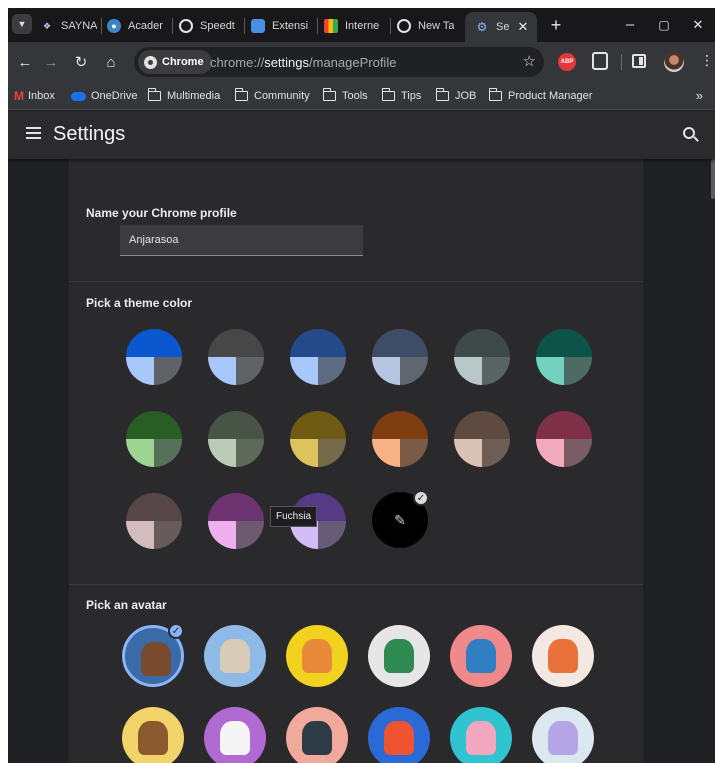 This screenshot has width=715, height=763. I want to click on address-bar: Chrome chrome://settings/manageProfile ☆, so click(339, 62).